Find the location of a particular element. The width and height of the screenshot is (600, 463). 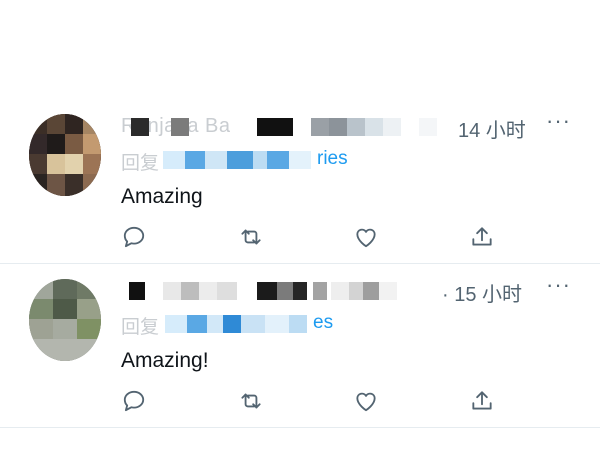

timestamp: · 15 小时 is located at coordinates (482, 292).